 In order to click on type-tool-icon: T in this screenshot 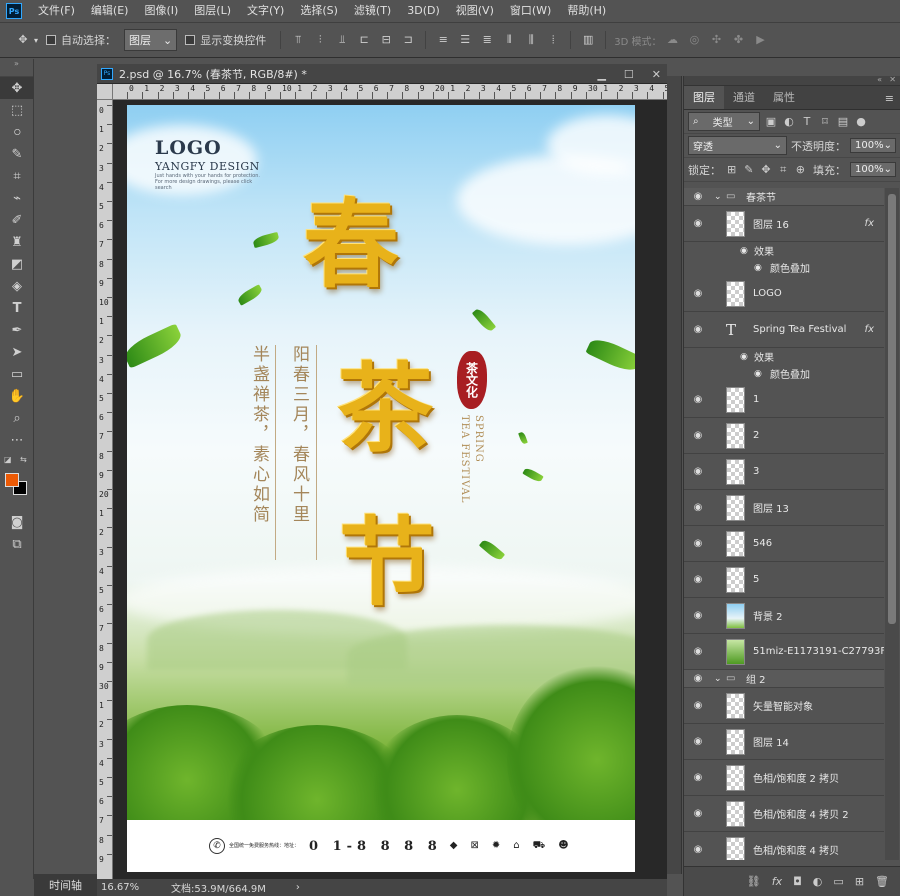, I will do `click(17, 308)`.